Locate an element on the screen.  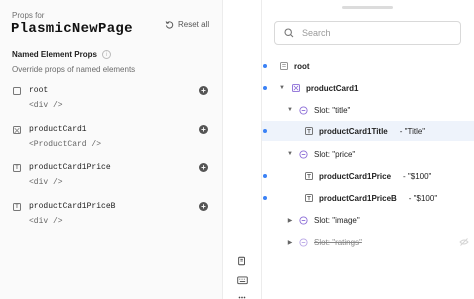
search-input is located at coordinates (377, 33).